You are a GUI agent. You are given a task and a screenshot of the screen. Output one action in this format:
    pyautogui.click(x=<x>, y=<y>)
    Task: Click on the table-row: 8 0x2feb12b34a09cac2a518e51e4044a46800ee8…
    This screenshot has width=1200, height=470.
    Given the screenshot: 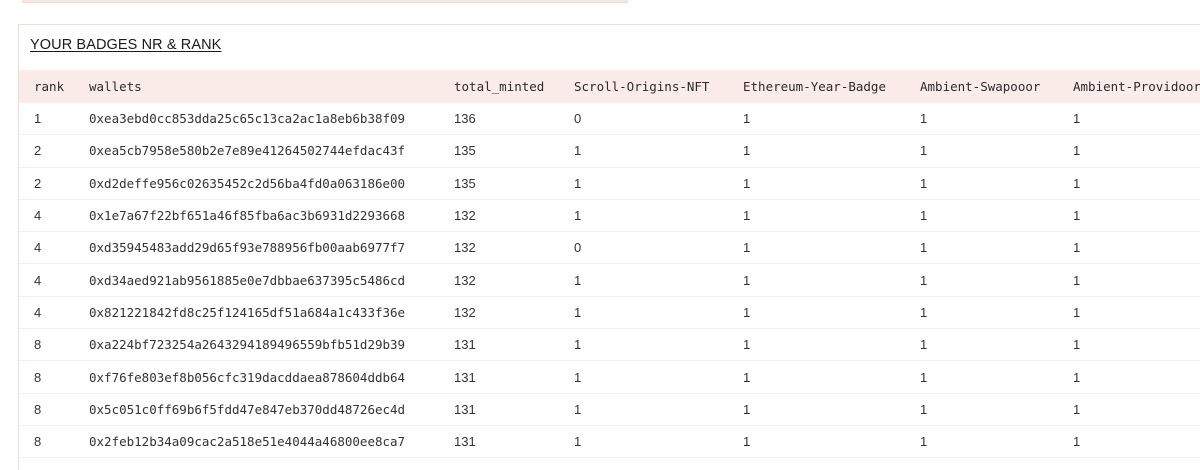 What is the action you would take?
    pyautogui.click(x=609, y=442)
    